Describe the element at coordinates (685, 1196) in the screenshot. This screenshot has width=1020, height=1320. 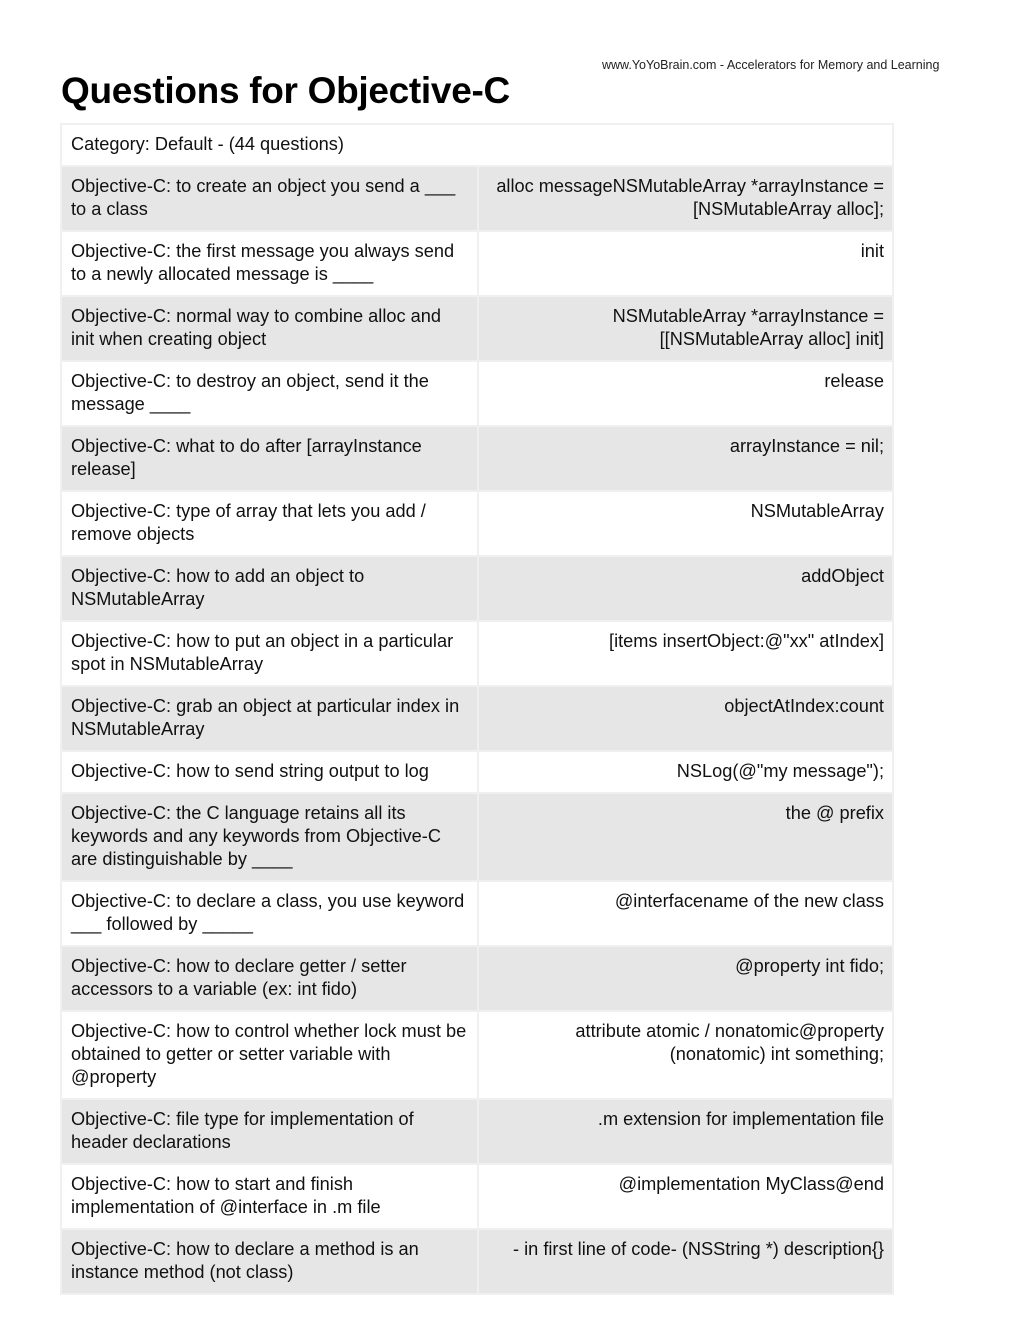
I see `answer-cell: @implementation MyClass@end` at that location.